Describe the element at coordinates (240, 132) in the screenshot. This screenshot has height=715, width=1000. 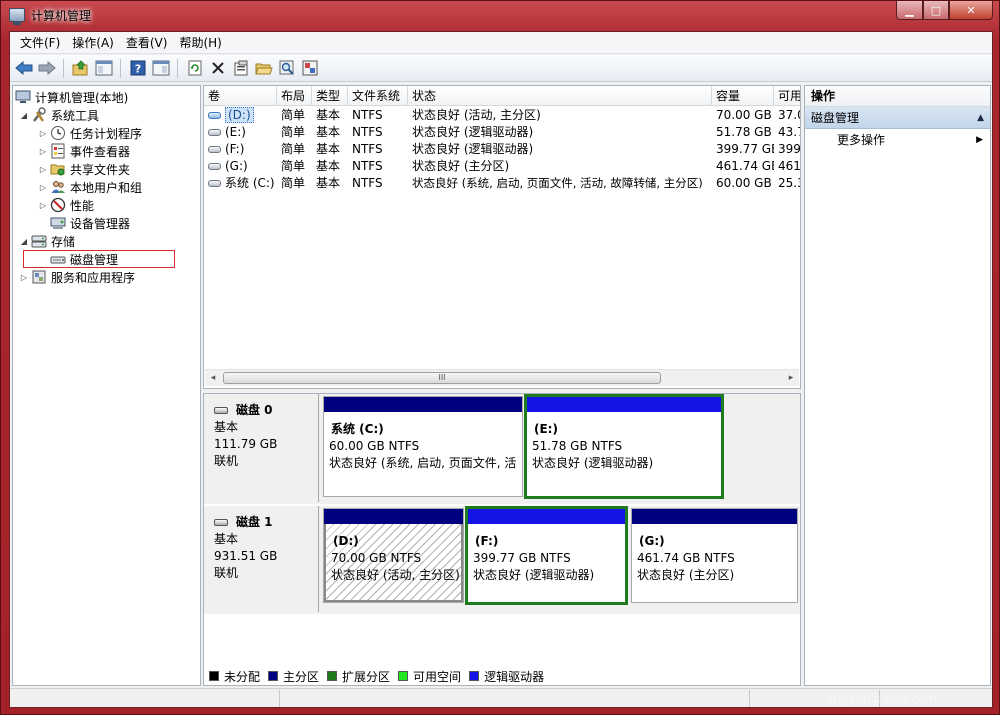
I see `cell-volume: (E:)` at that location.